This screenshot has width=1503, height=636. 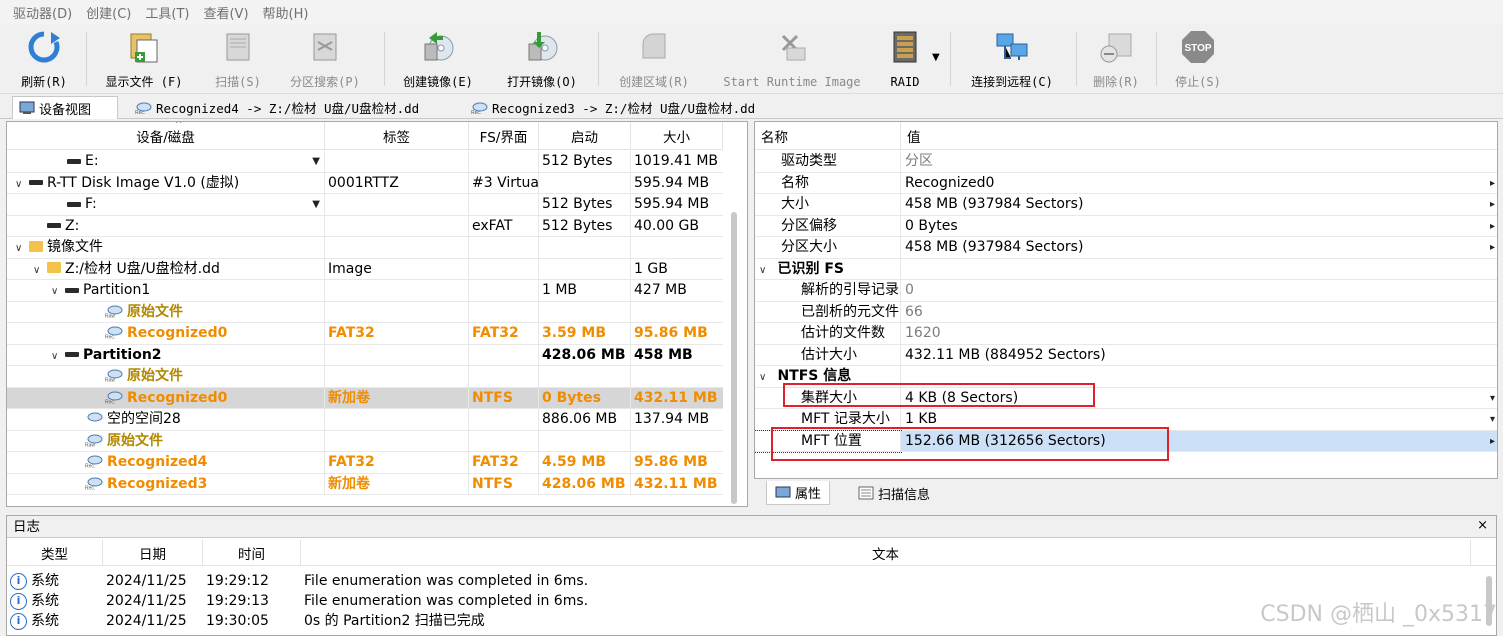 What do you see at coordinates (1126, 377) in the screenshot?
I see `property-row: ∨ NTFS 信息` at bounding box center [1126, 377].